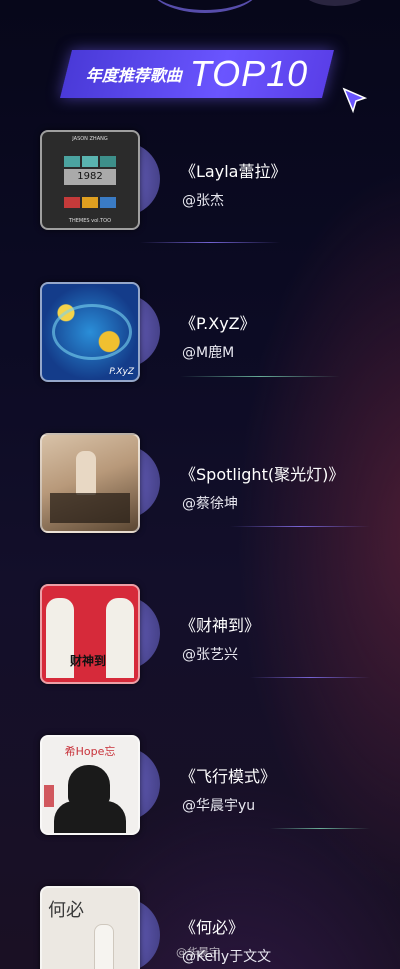 This screenshot has height=969, width=400. I want to click on song-item: P.XyZ 《P.XyZ》 @M鹿M, so click(200, 342).